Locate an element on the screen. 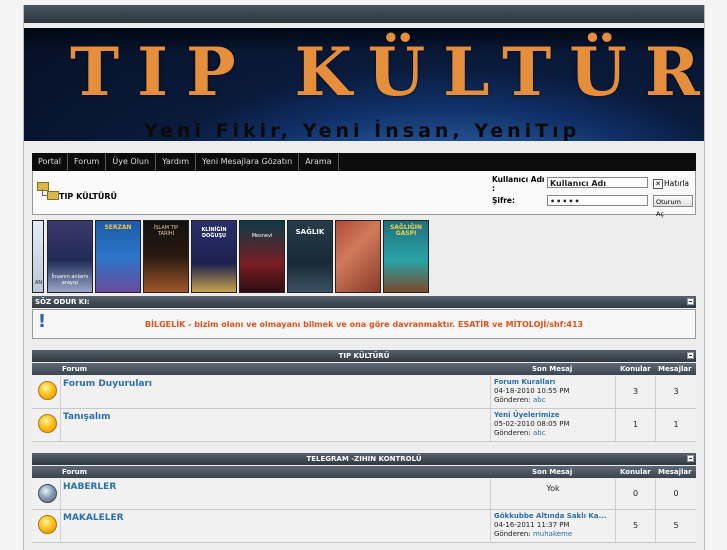 This screenshot has height=550, width=727. quote-header-title: SÖZ ODUR KI: is located at coordinates (62, 302).